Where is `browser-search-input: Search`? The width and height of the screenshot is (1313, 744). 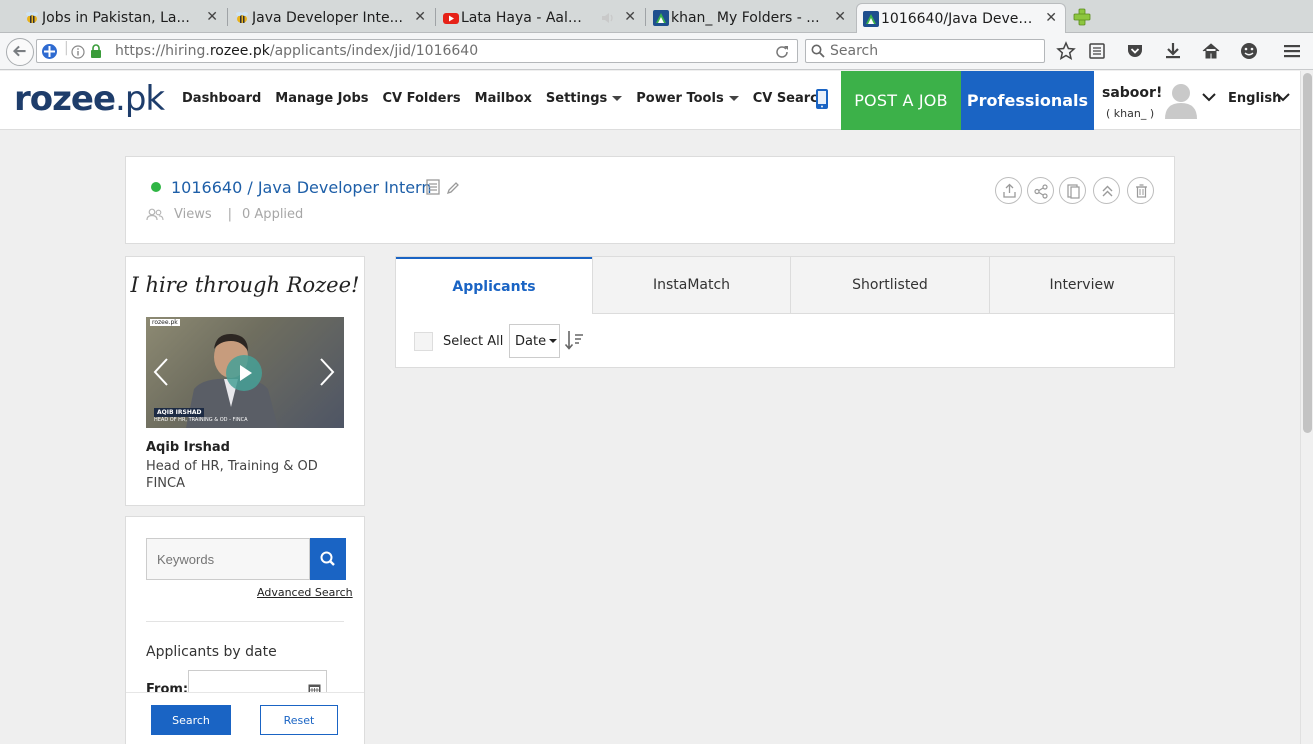 browser-search-input: Search is located at coordinates (925, 51).